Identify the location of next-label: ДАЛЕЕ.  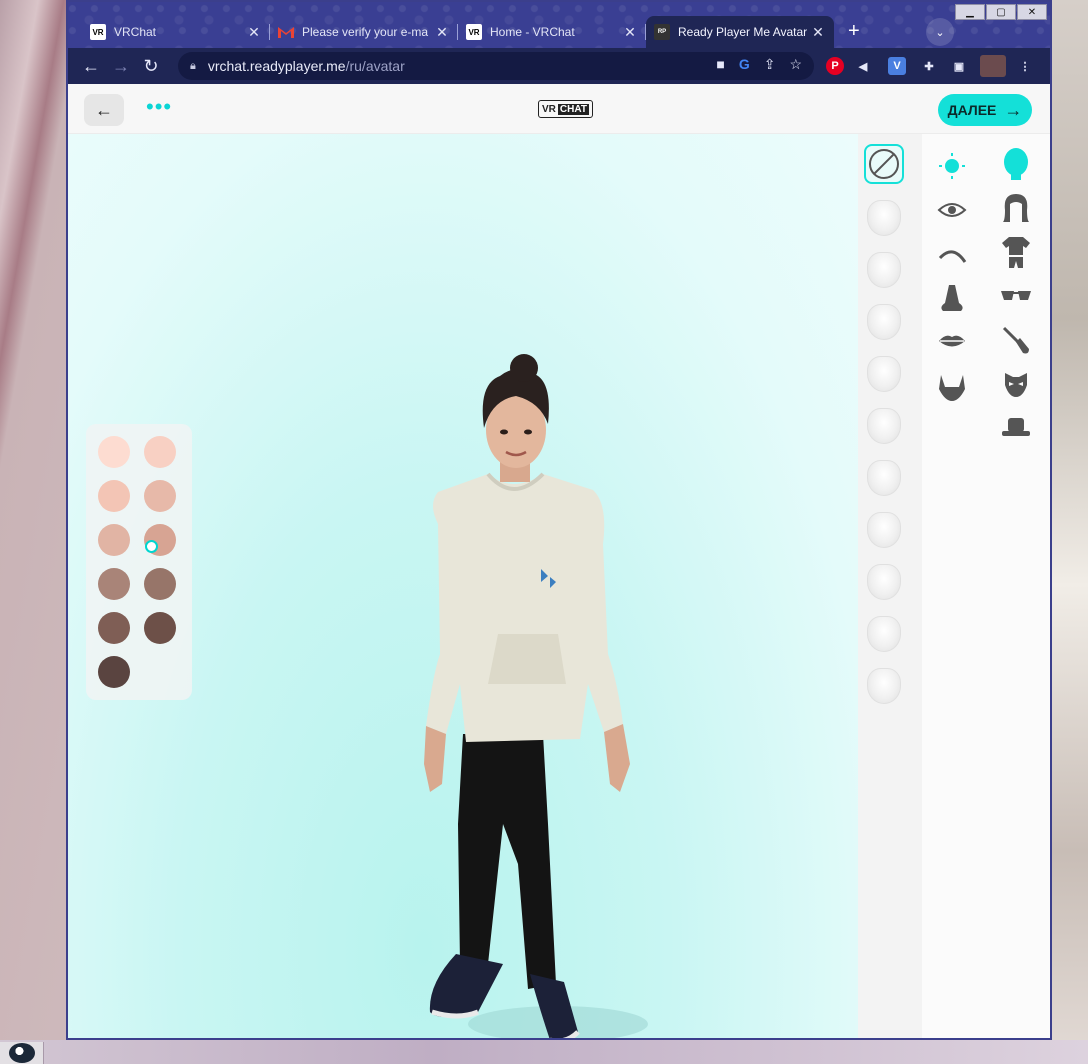
(972, 110).